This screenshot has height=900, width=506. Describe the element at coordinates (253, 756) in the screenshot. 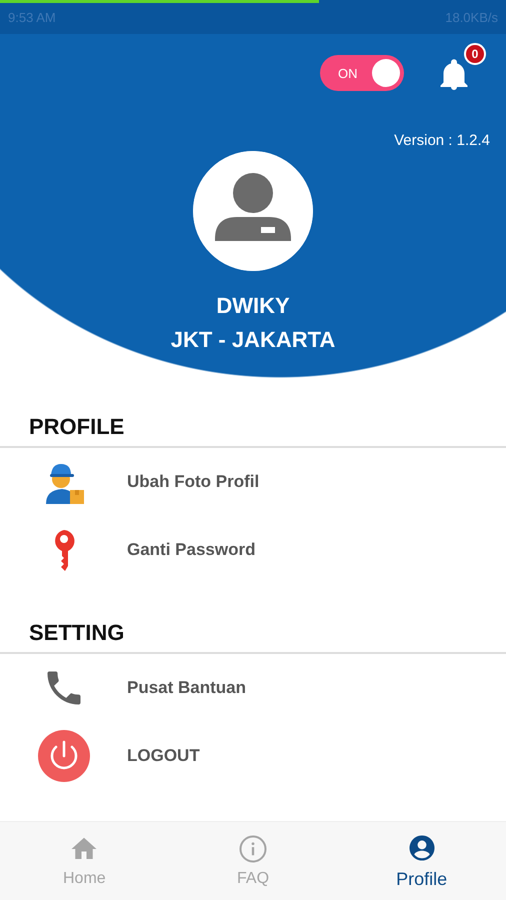

I see `menu-item: LOGOUT` at that location.